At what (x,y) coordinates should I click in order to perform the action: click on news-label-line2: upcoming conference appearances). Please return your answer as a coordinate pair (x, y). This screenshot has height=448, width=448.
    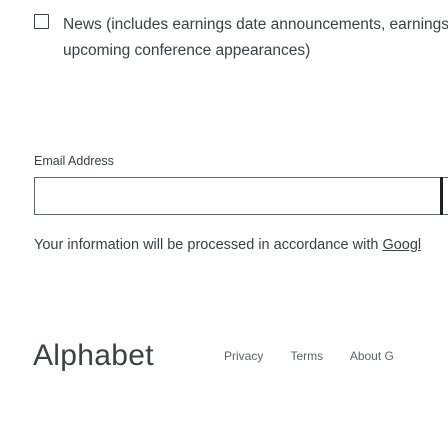
    Looking at the image, I should click on (187, 50).